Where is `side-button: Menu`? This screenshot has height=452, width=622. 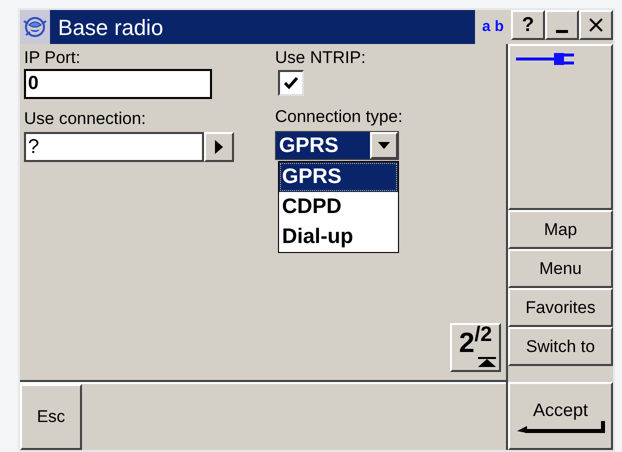
side-button: Menu is located at coordinates (560, 268).